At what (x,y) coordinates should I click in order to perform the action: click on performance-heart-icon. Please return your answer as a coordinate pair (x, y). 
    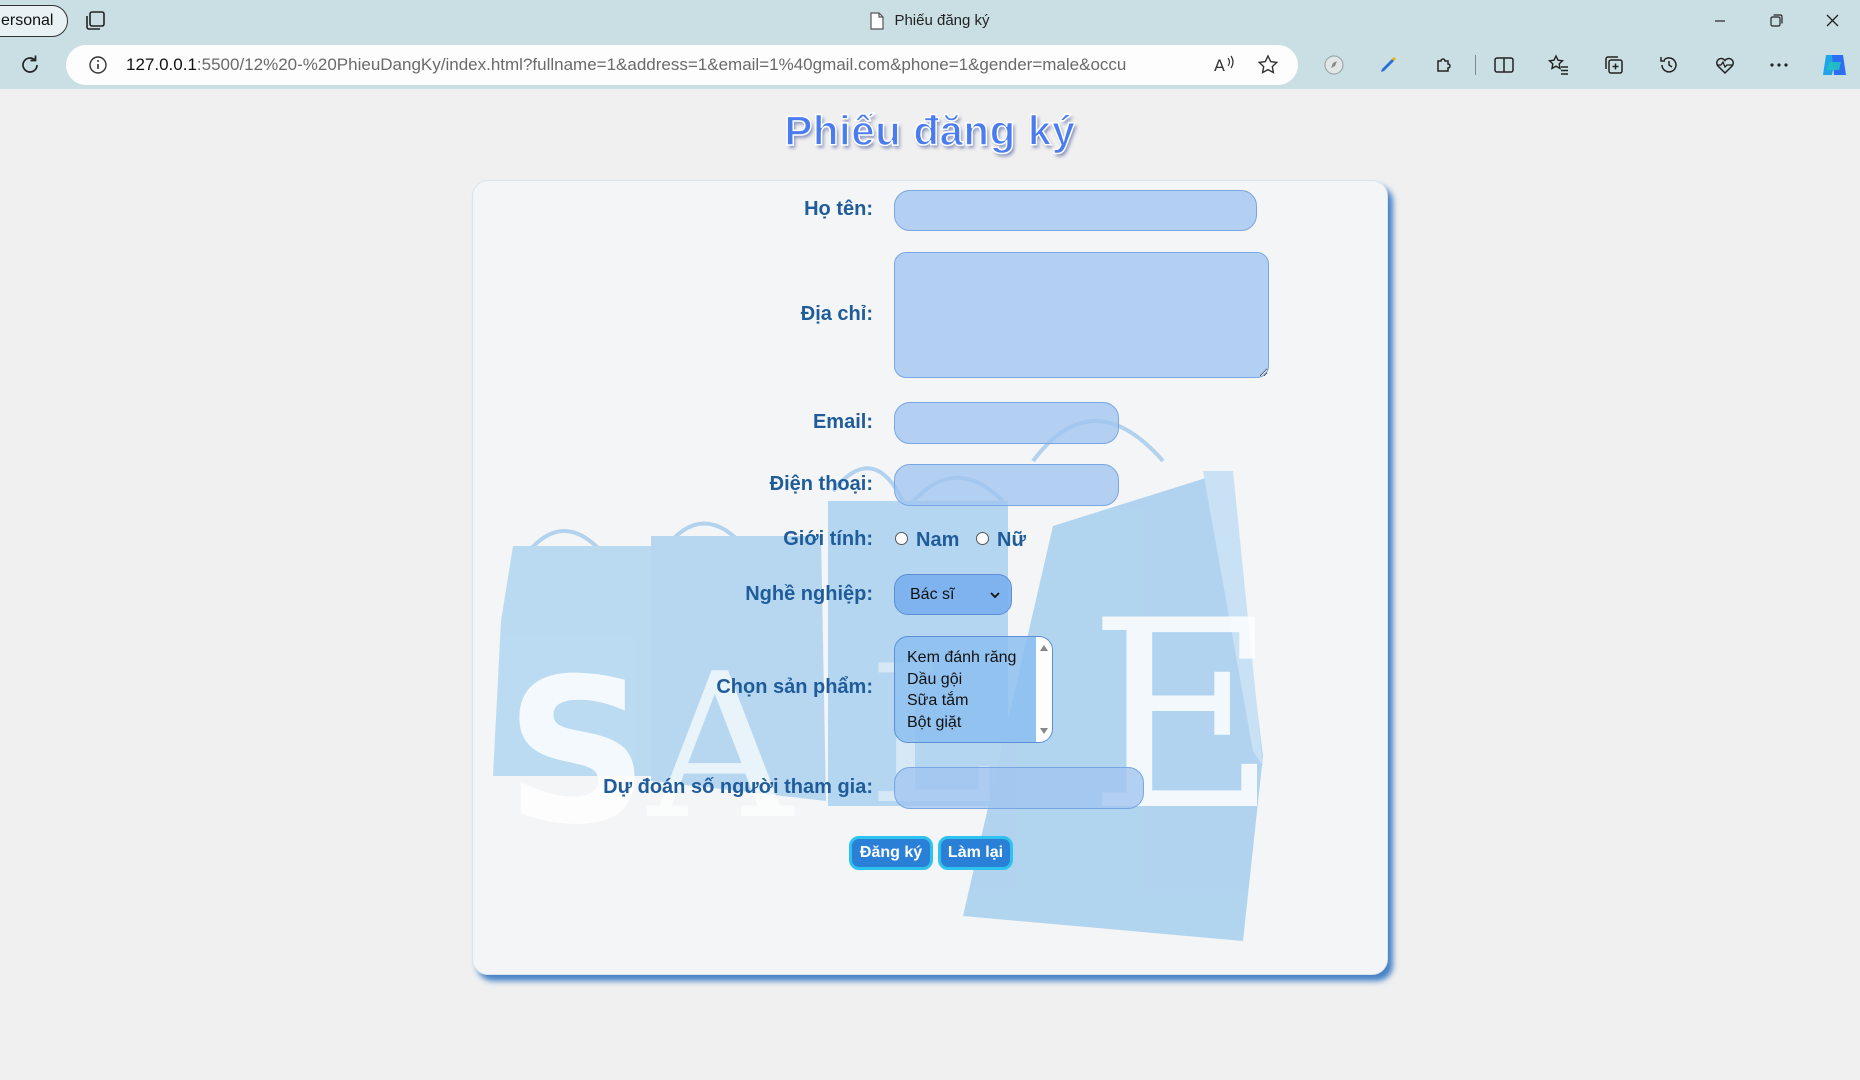
    Looking at the image, I should click on (1725, 65).